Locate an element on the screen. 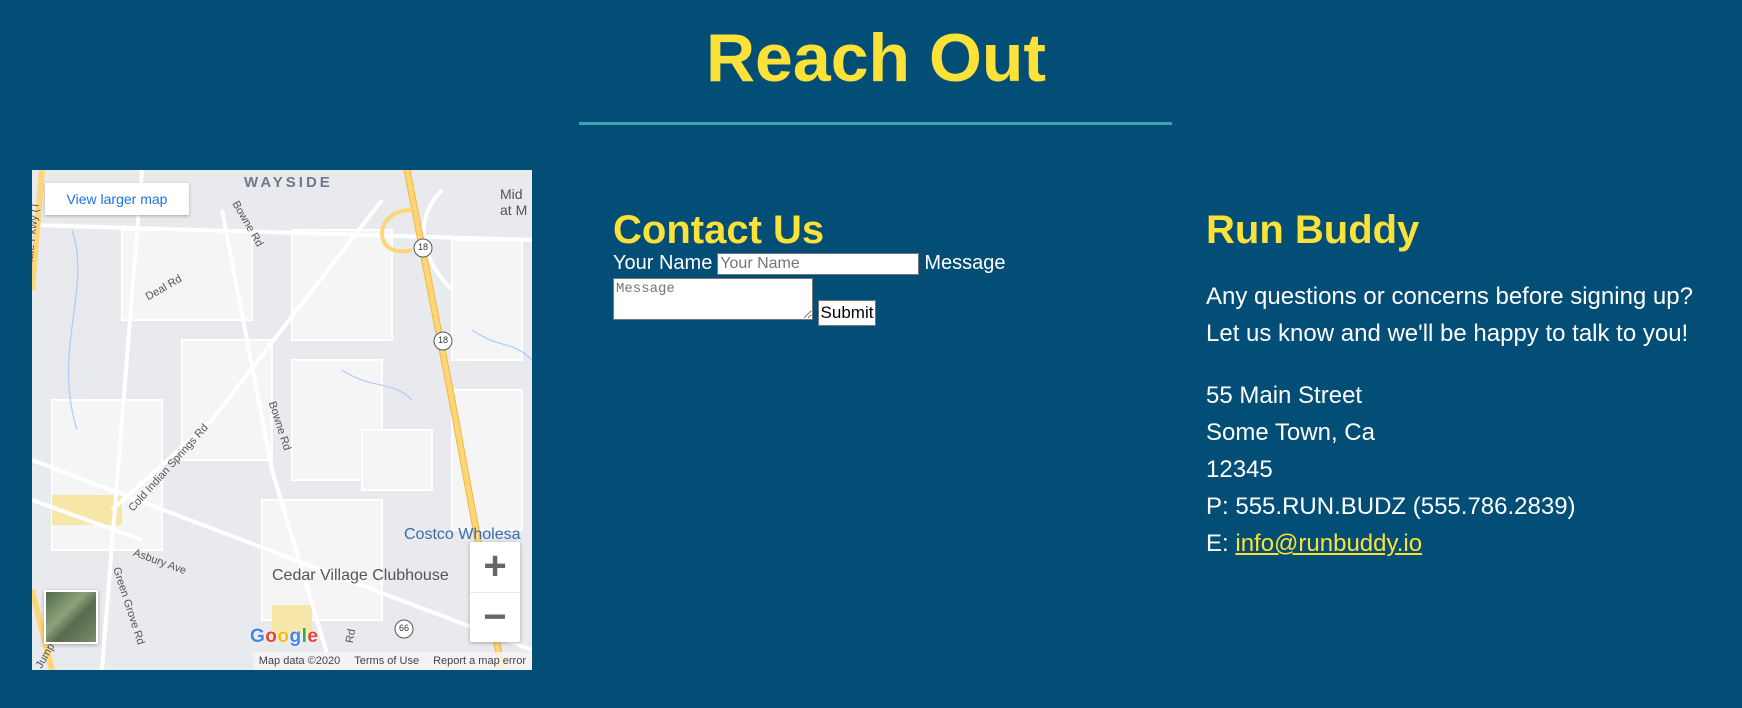  name-label: Your Name is located at coordinates (663, 263).